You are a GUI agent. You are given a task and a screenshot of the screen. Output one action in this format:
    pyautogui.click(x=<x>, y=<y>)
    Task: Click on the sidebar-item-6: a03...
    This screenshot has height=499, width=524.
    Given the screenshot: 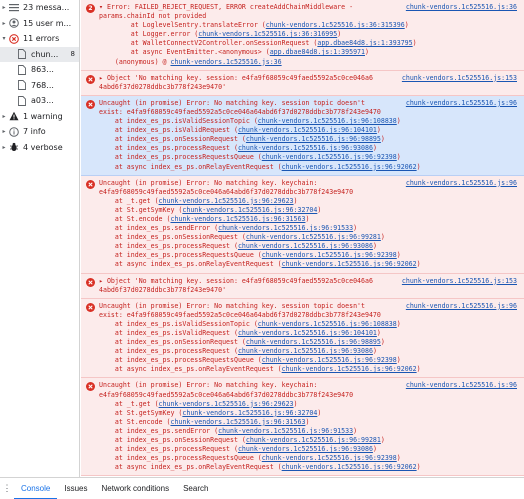 What is the action you would take?
    pyautogui.click(x=39, y=101)
    